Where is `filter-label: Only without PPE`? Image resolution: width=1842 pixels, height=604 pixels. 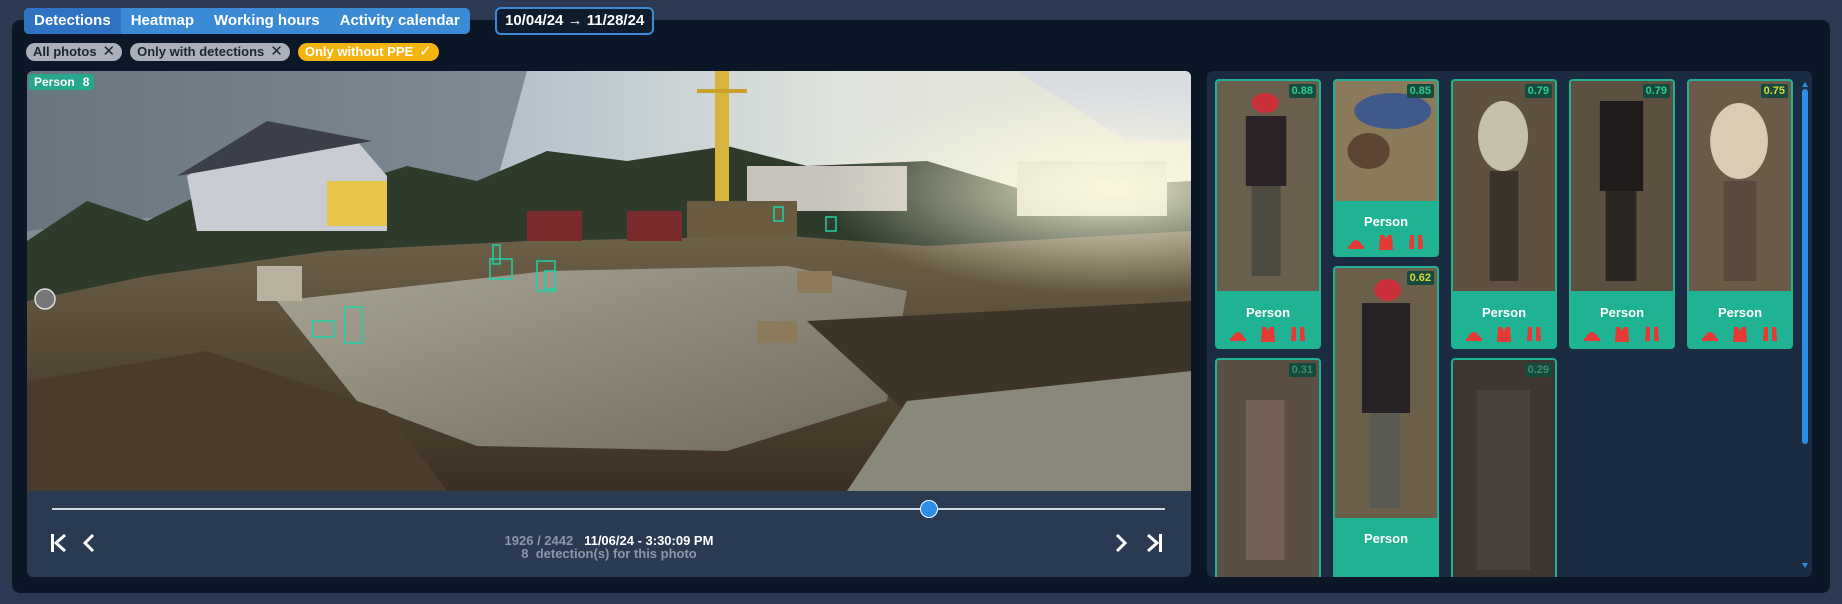 filter-label: Only without PPE is located at coordinates (359, 51).